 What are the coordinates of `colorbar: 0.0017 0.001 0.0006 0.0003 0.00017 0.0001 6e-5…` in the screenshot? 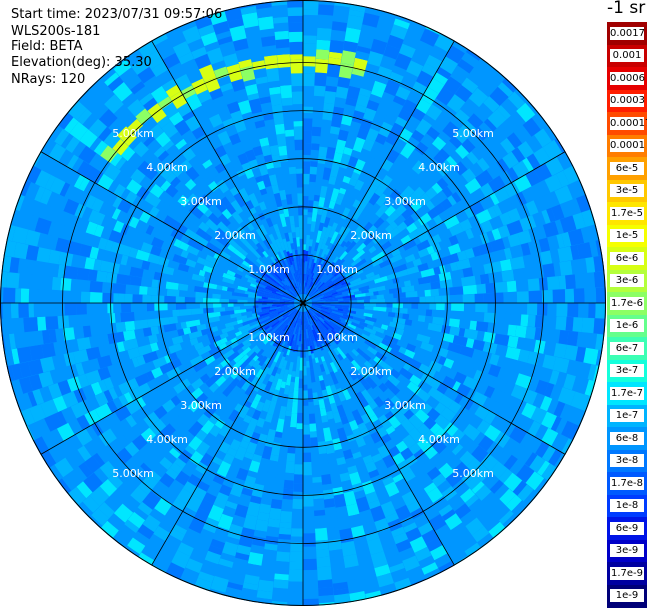 It's located at (627, 315).